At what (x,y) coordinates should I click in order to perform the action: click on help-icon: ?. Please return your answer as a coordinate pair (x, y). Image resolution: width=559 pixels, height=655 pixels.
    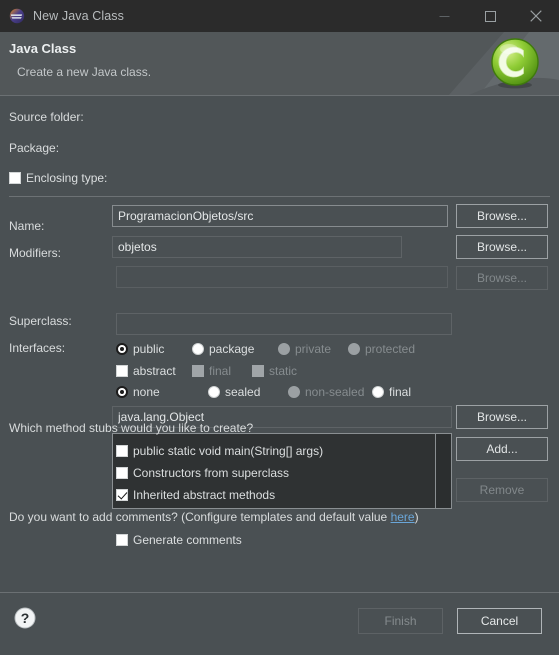
    Looking at the image, I should click on (25, 618).